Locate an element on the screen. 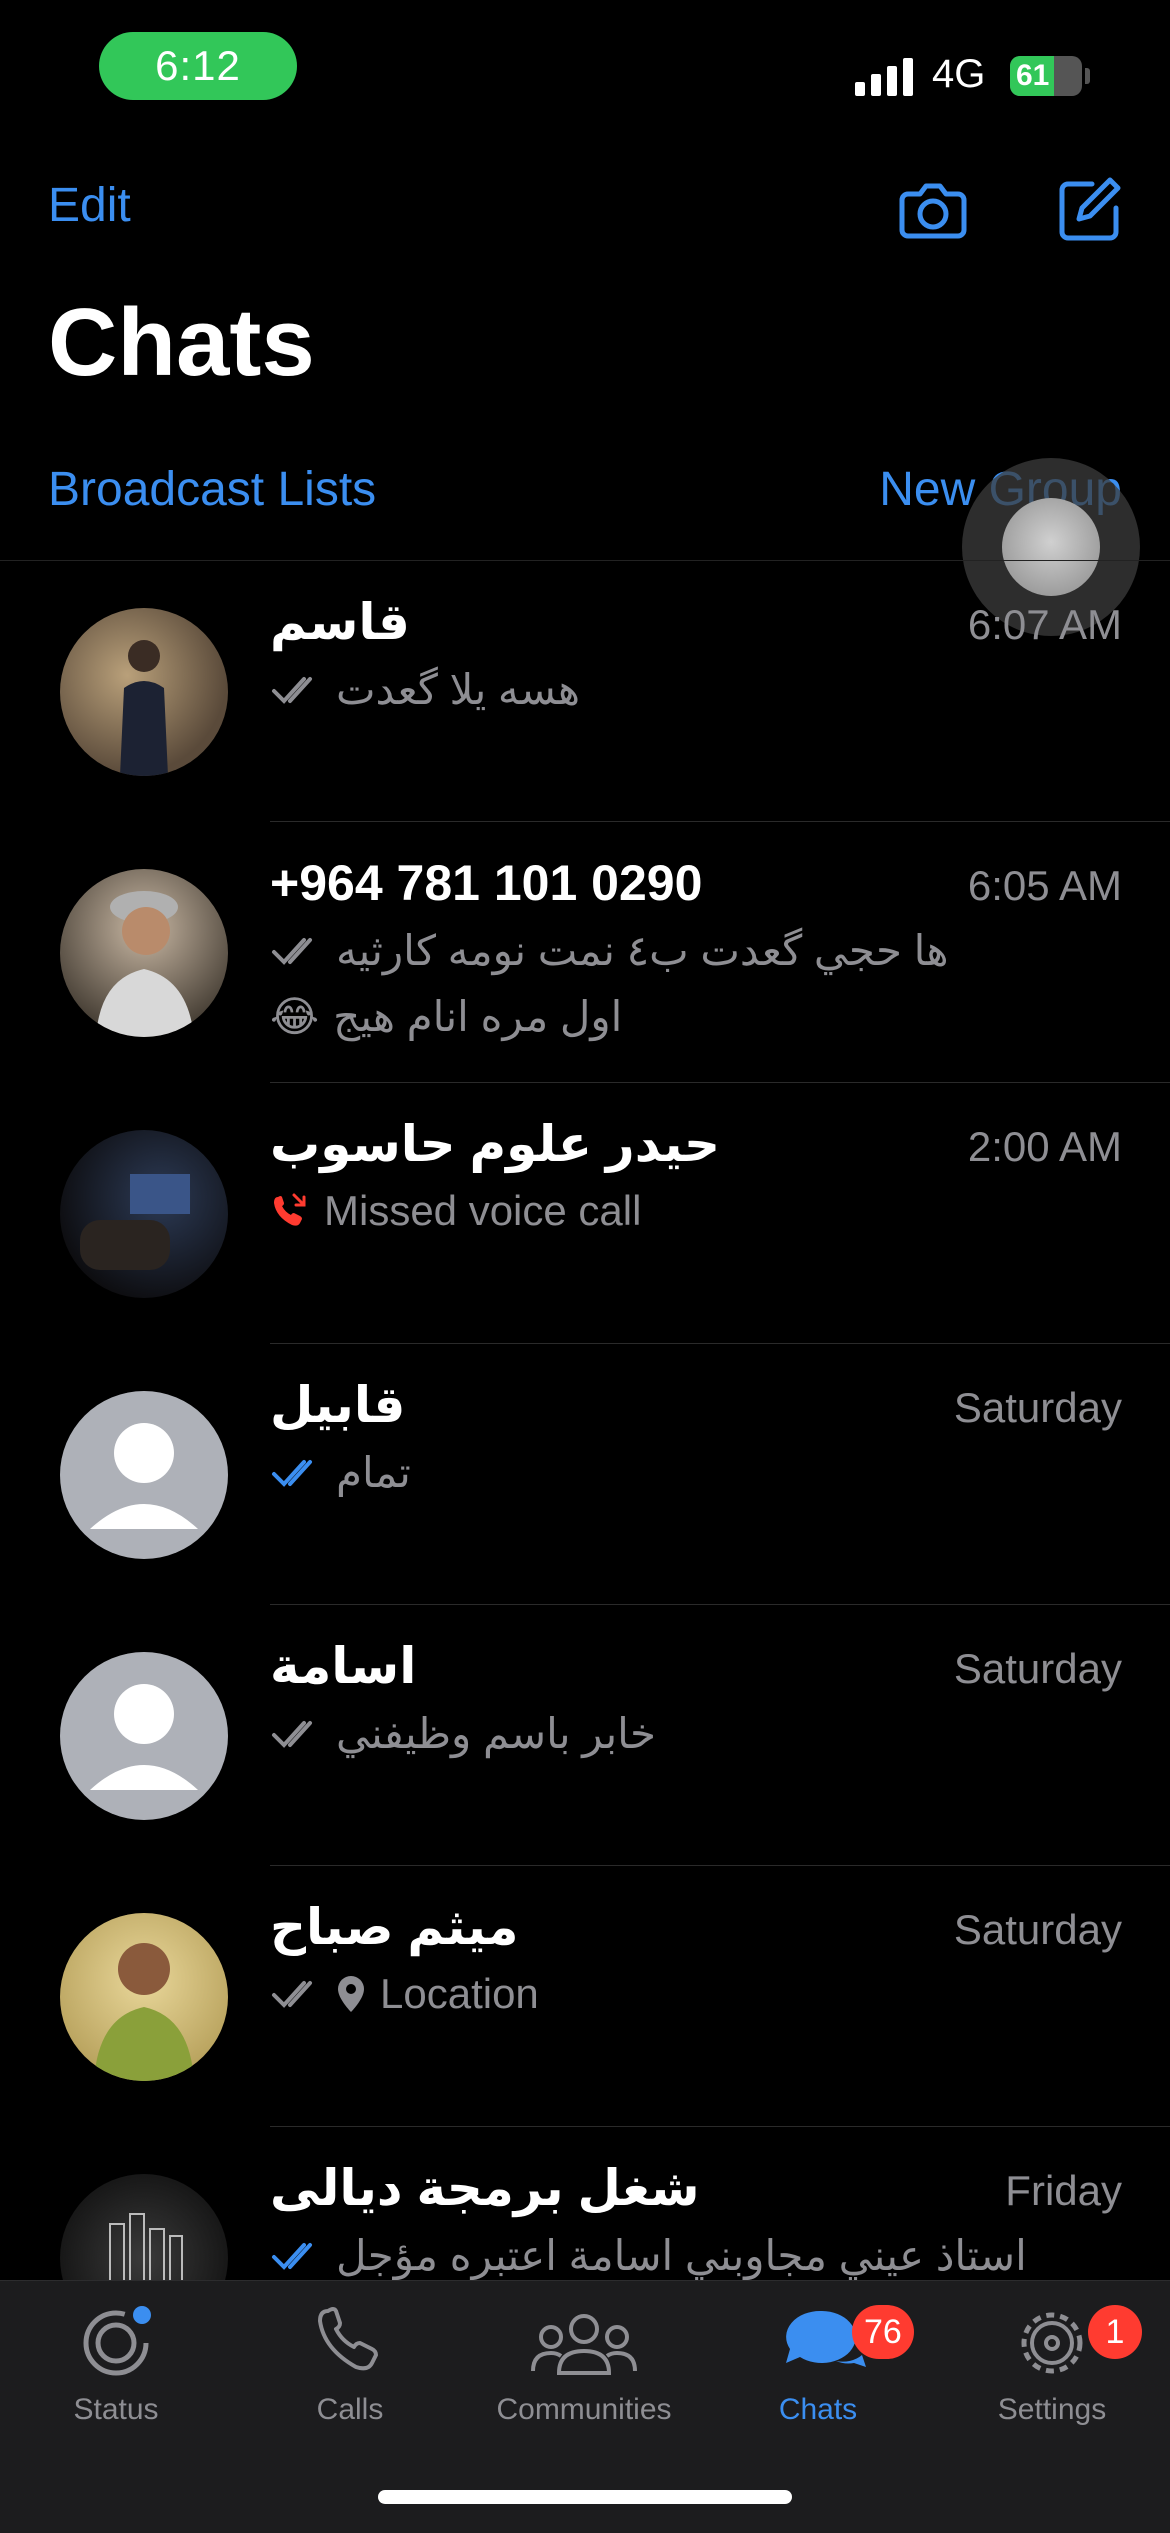 This screenshot has height=2533, width=1170. chat-preview: خابر باسم وظيفني is located at coordinates (463, 1733).